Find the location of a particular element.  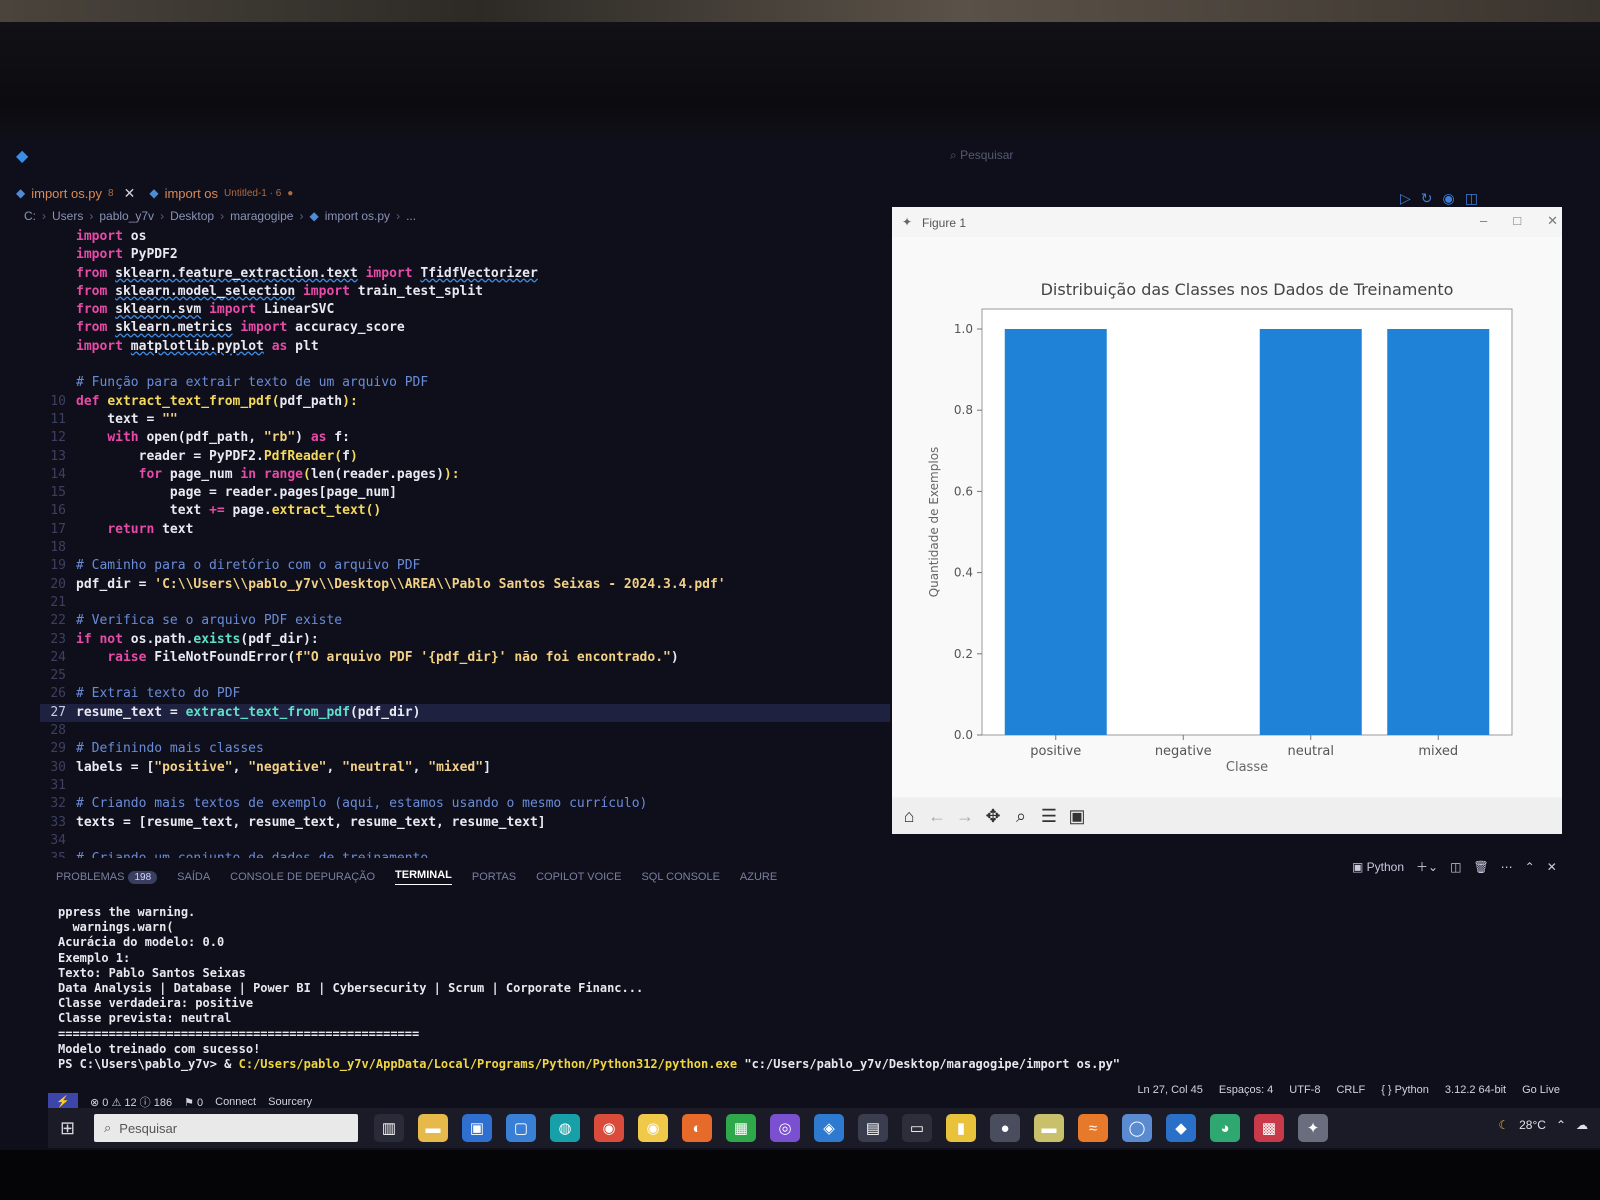

code-line: import PyPDF2 is located at coordinates (465, 255).